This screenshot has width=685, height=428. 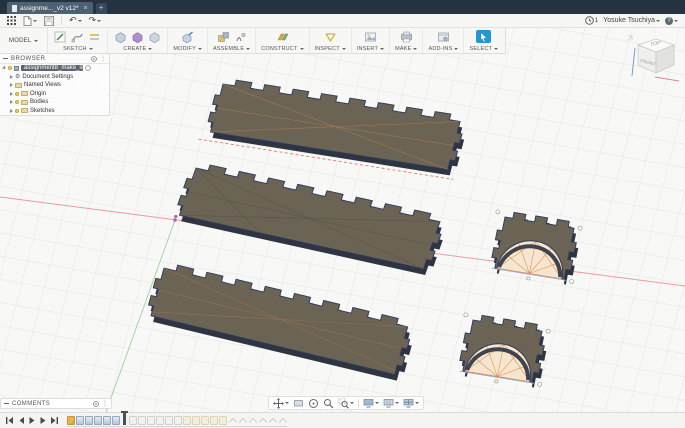 I want to click on redo-button: ↷, so click(x=95, y=20).